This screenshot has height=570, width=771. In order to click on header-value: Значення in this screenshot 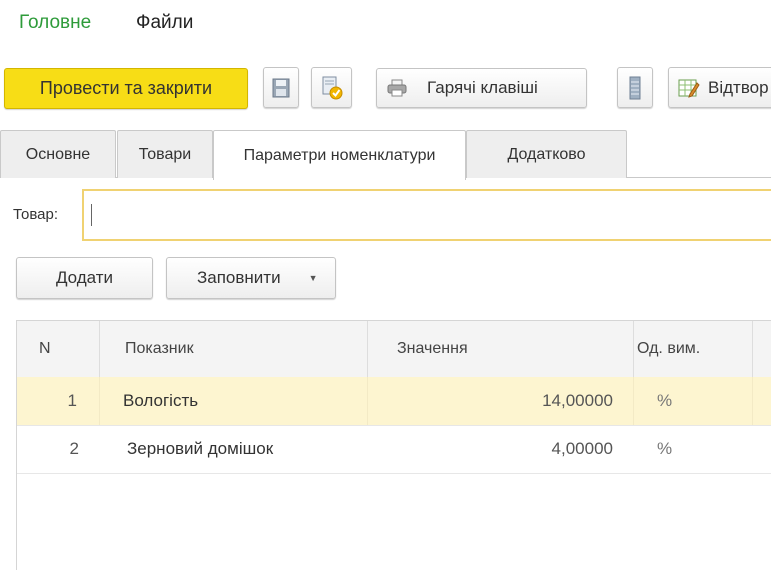, I will do `click(432, 349)`.